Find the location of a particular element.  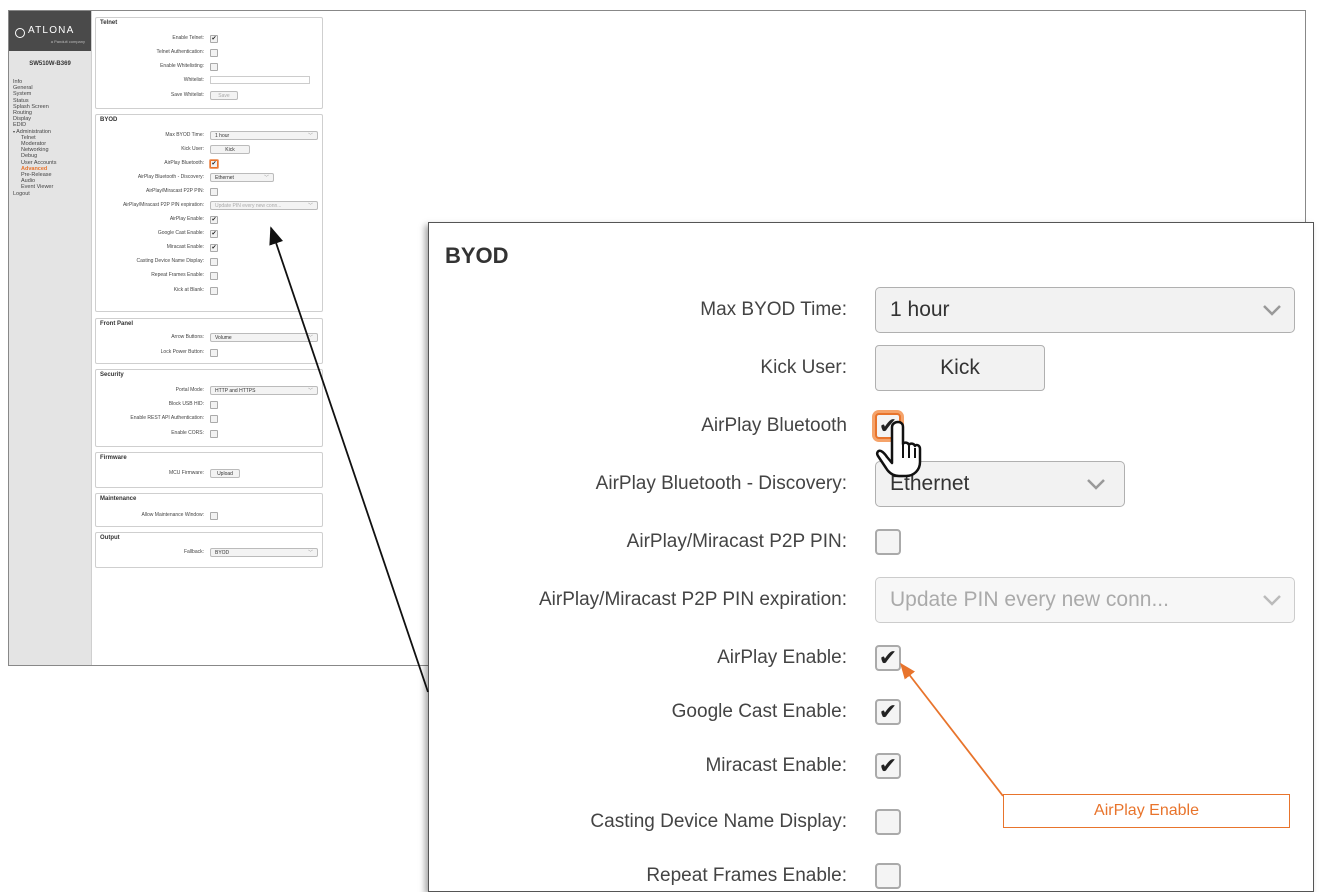

sidebar-item-label: User Accounts is located at coordinates (39, 162).